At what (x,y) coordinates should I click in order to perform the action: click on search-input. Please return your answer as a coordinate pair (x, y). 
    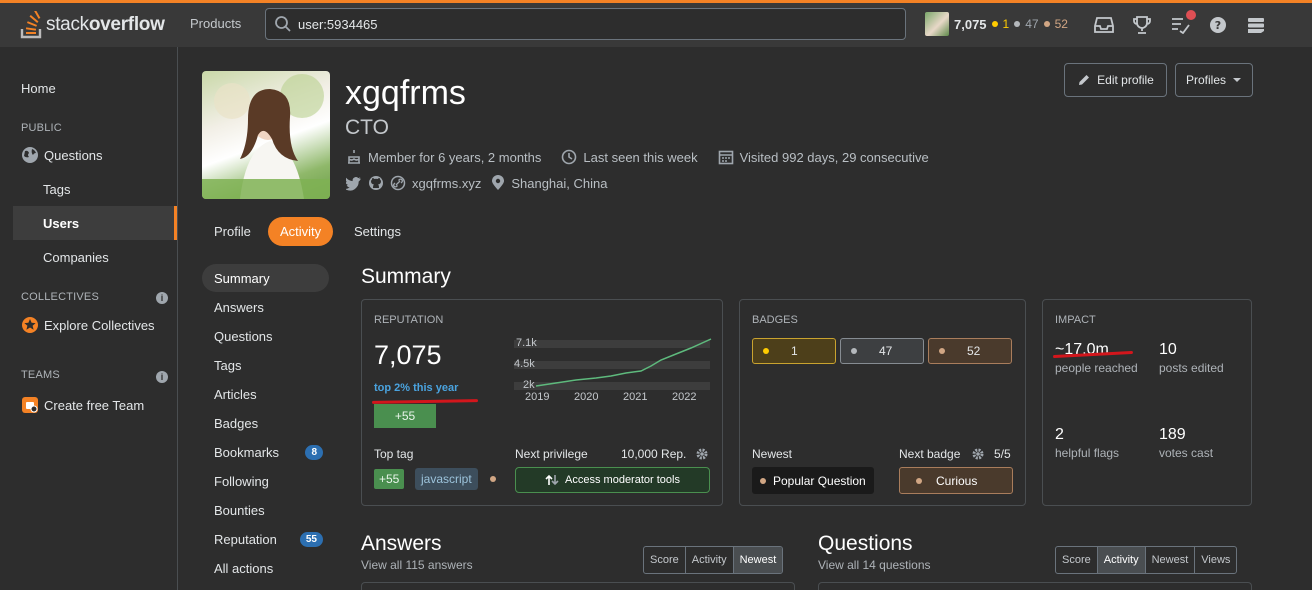
    Looking at the image, I should click on (578, 24).